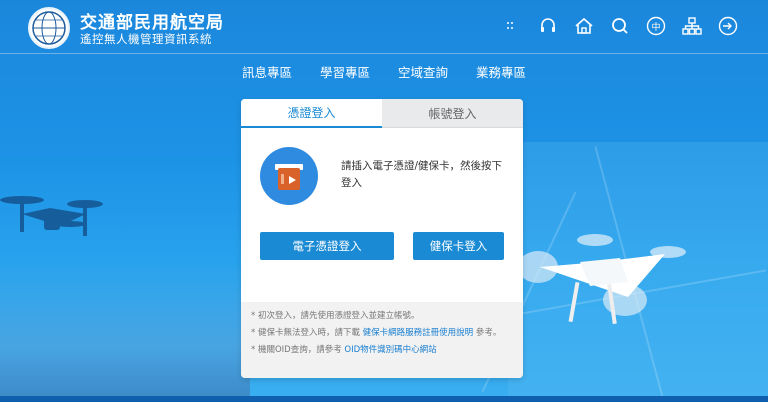 The image size is (768, 402). I want to click on globe-logo-icon, so click(49, 28).